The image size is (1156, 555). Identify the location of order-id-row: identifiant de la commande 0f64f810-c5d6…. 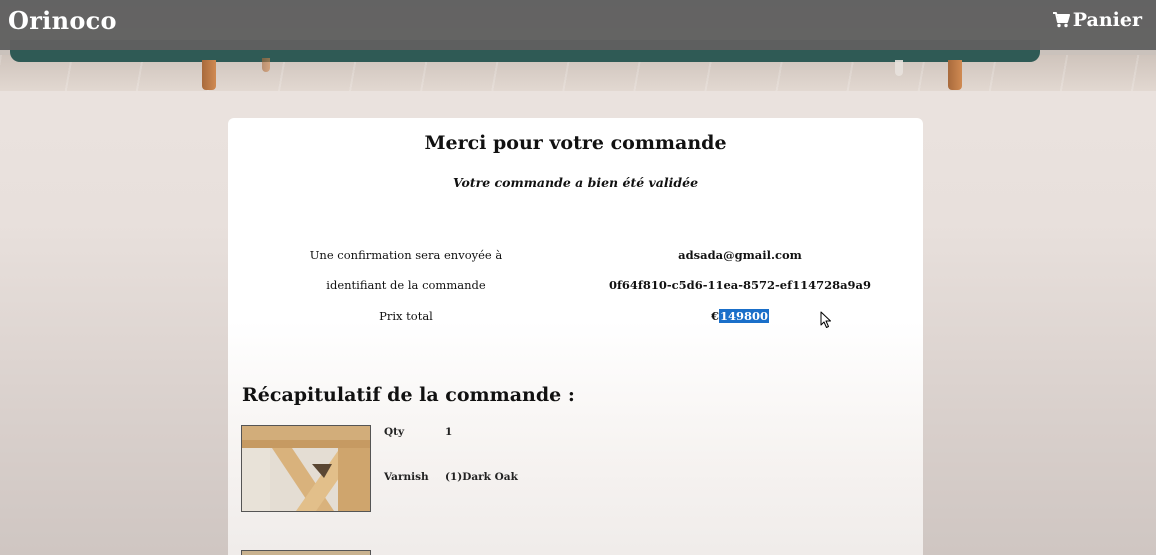
(575, 288).